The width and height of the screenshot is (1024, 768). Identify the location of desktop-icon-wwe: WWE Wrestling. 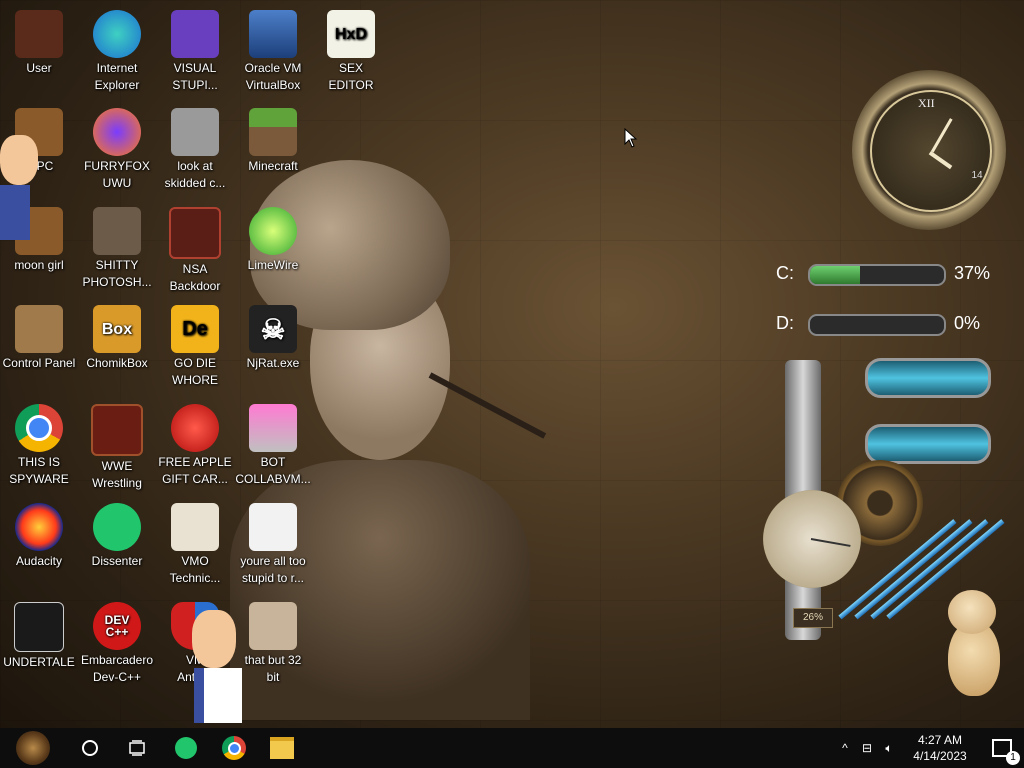
(117, 448).